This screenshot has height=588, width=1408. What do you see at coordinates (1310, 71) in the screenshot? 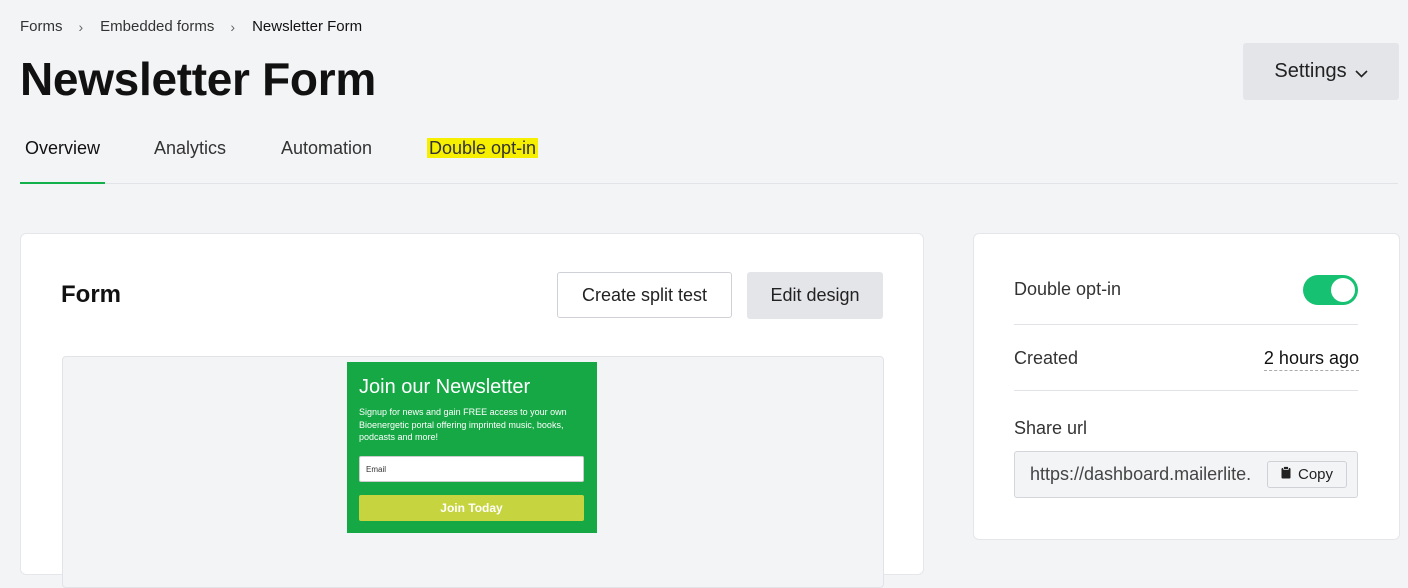
I see `settings-label: Settings` at bounding box center [1310, 71].